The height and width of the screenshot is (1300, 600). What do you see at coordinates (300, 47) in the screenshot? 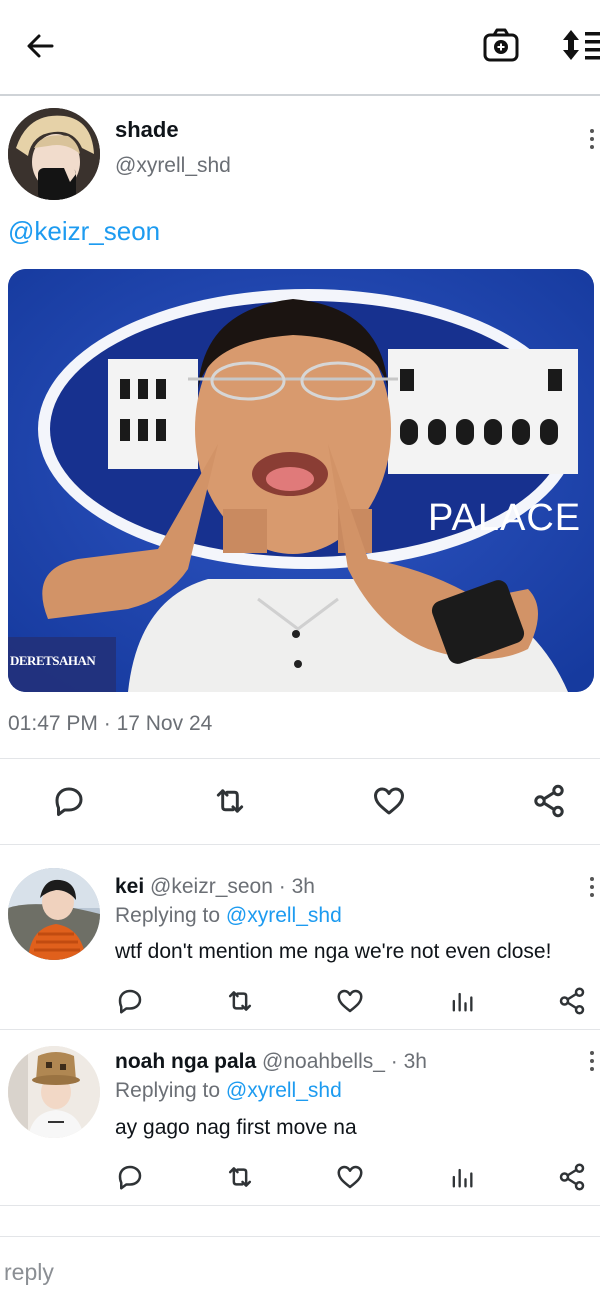
I see `top-bar` at bounding box center [300, 47].